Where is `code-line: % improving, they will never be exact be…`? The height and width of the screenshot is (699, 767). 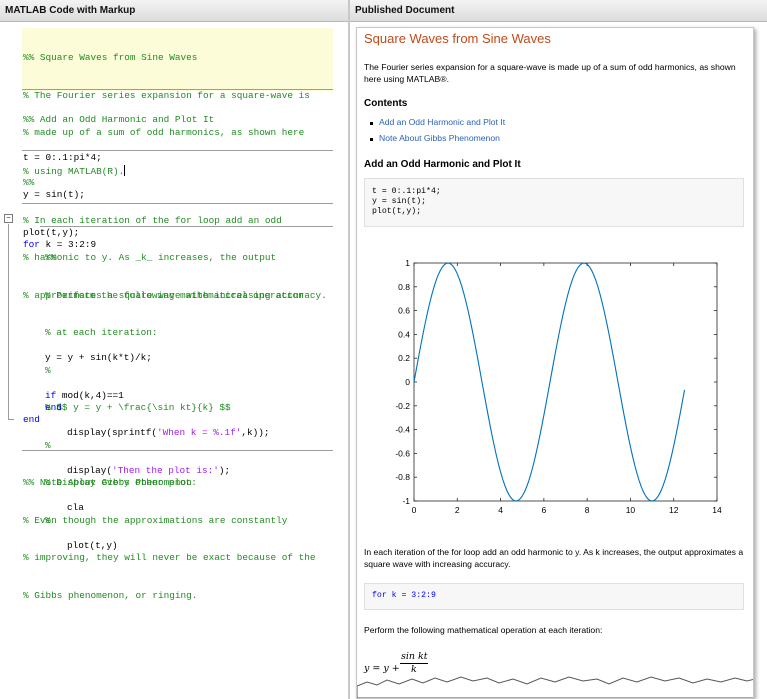 code-line: % improving, they will never be exact be… is located at coordinates (169, 557).